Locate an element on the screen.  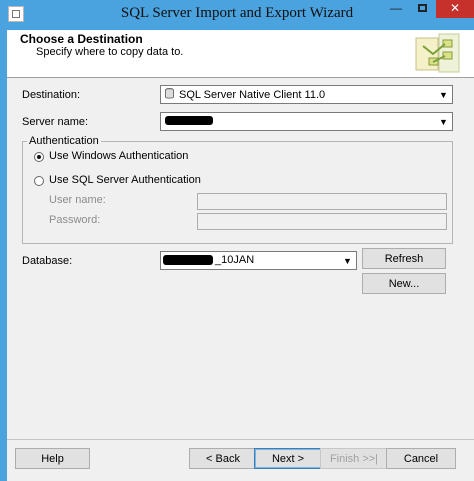
database-value: _10JAN is located at coordinates (235, 260).